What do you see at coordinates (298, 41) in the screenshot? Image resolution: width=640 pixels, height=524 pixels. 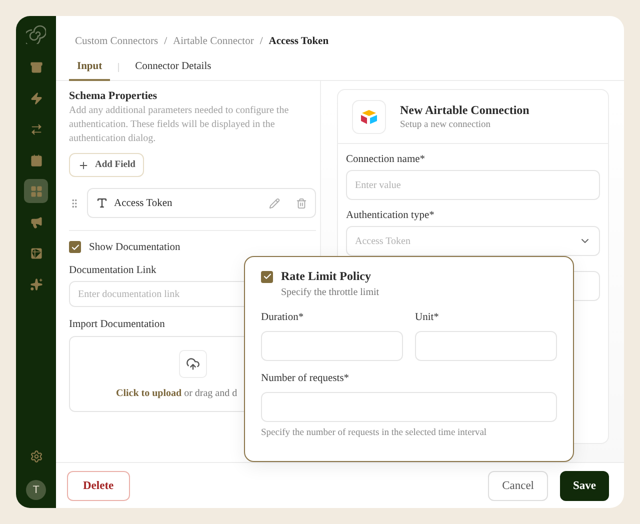 I see `breadcrumb-link: Access Token` at bounding box center [298, 41].